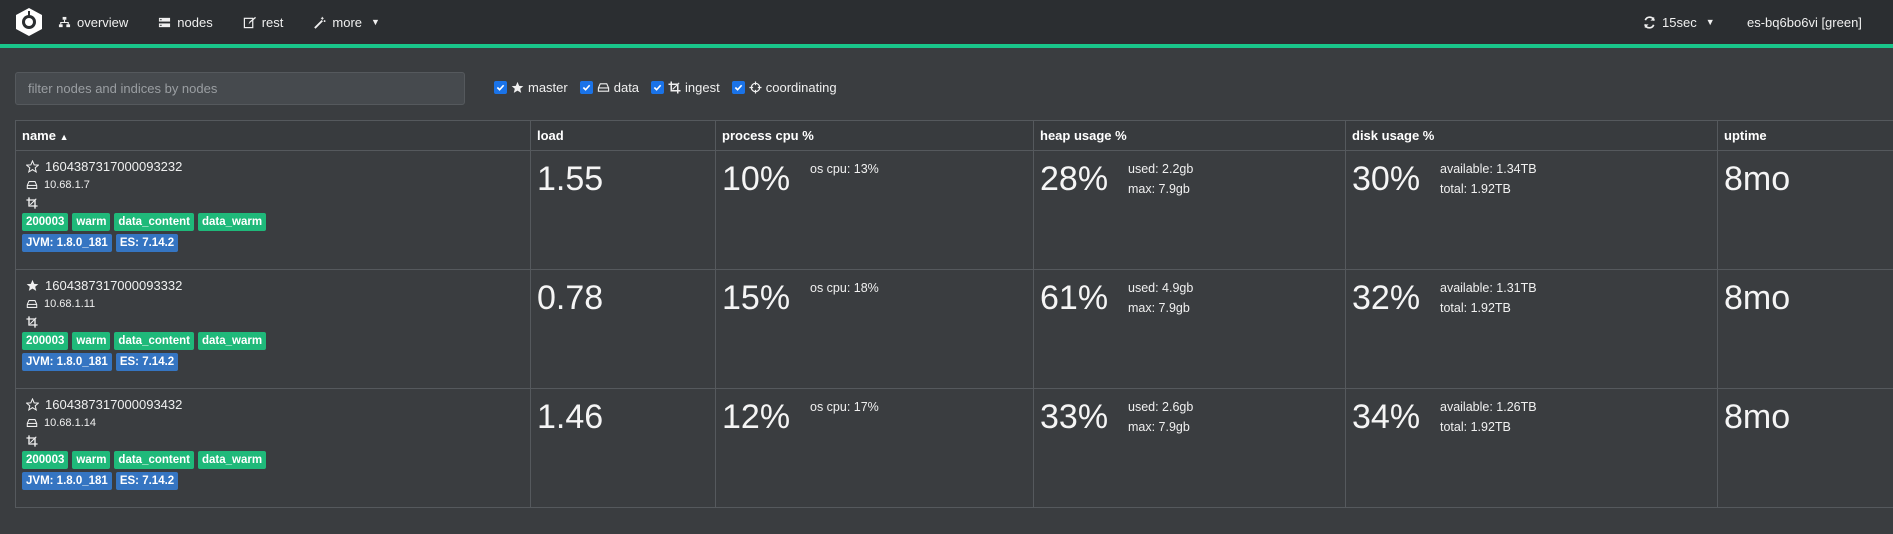 The image size is (1893, 534). I want to click on nav-more-dropdown: more ▼, so click(346, 22).